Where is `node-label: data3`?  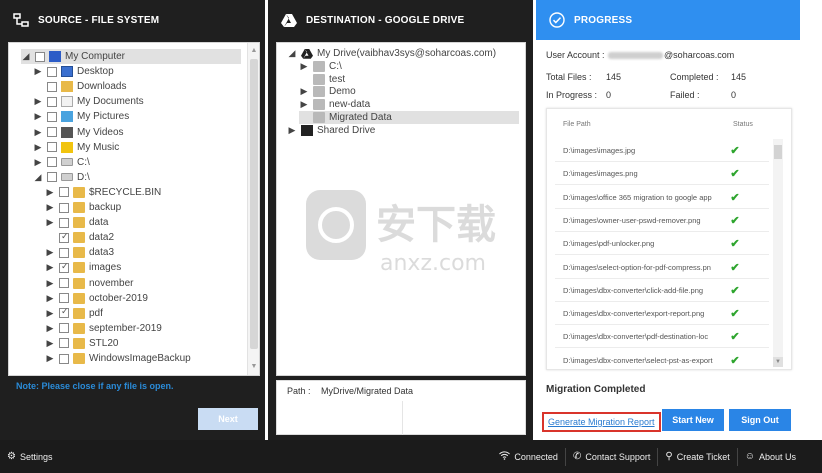
node-label: data3 is located at coordinates (102, 253).